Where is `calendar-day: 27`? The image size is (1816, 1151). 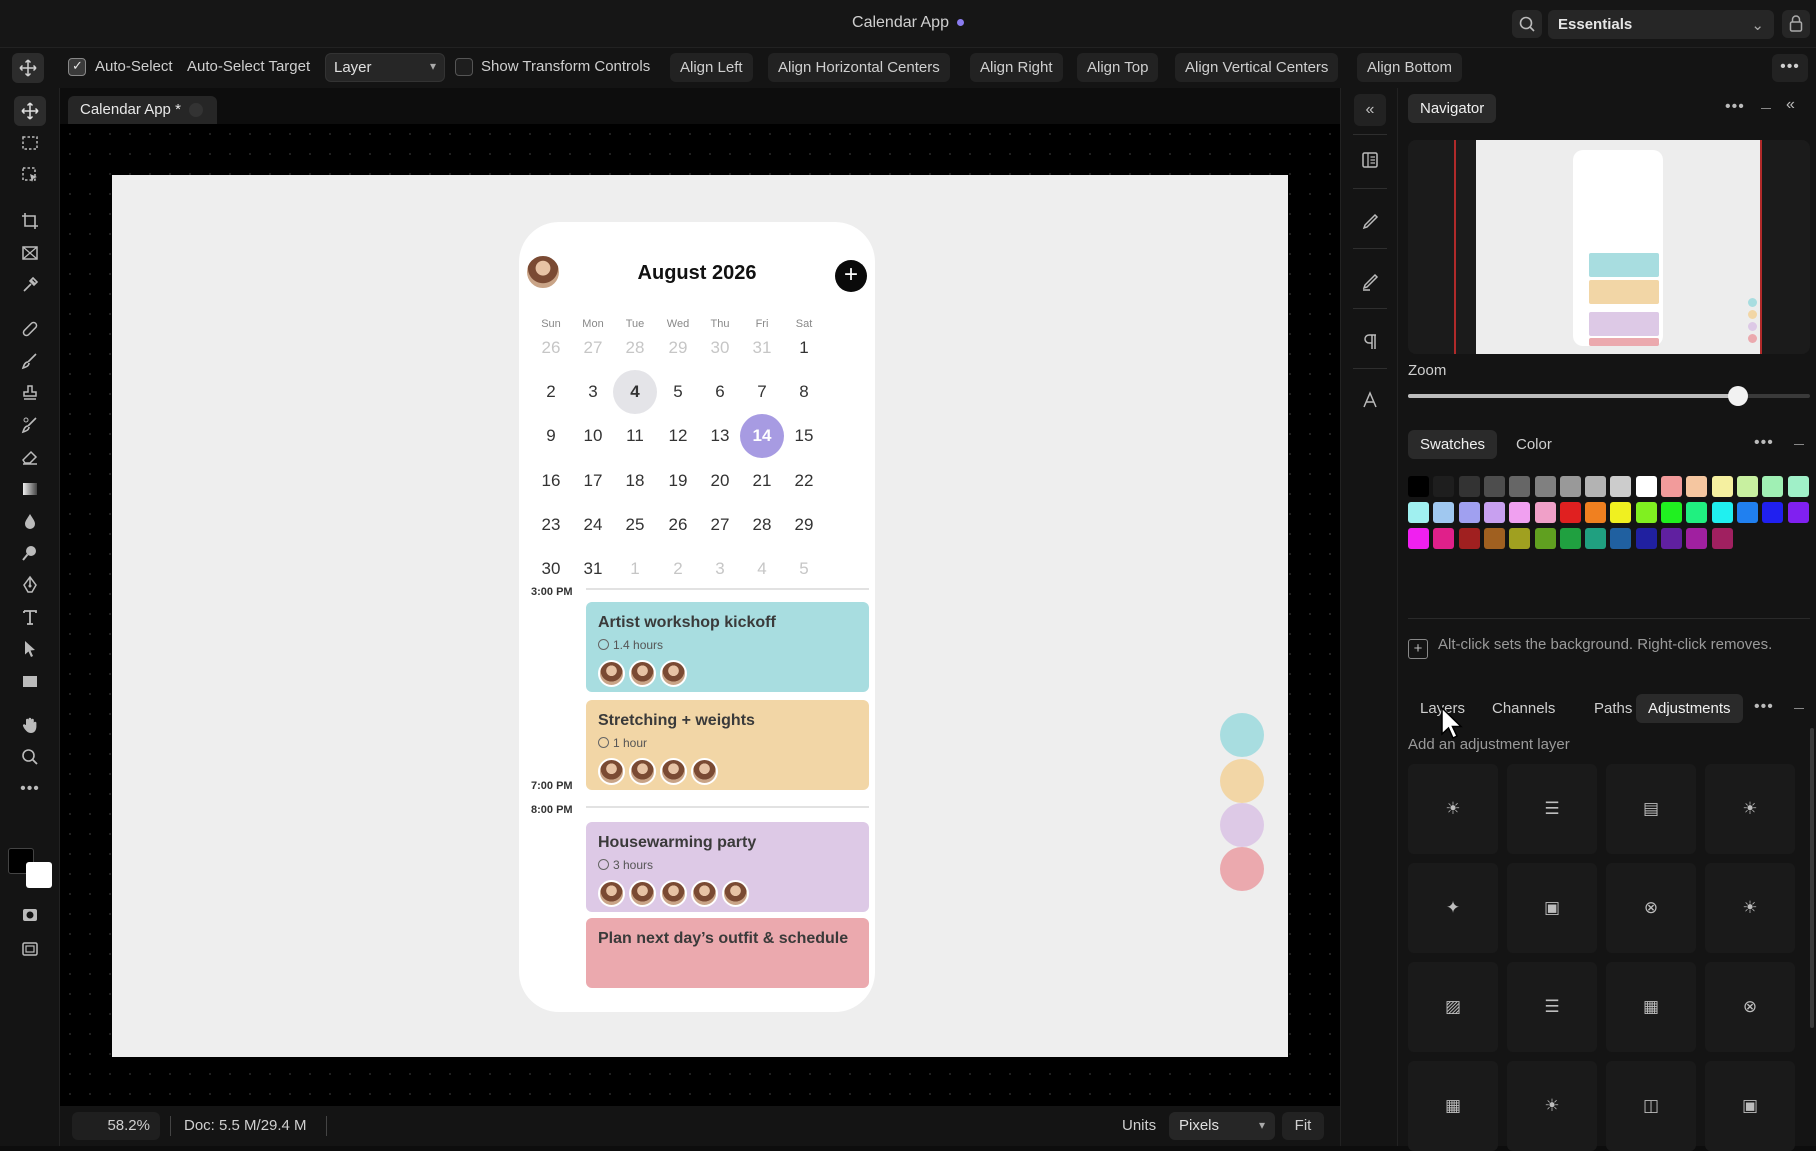
calendar-day: 27 is located at coordinates (720, 525).